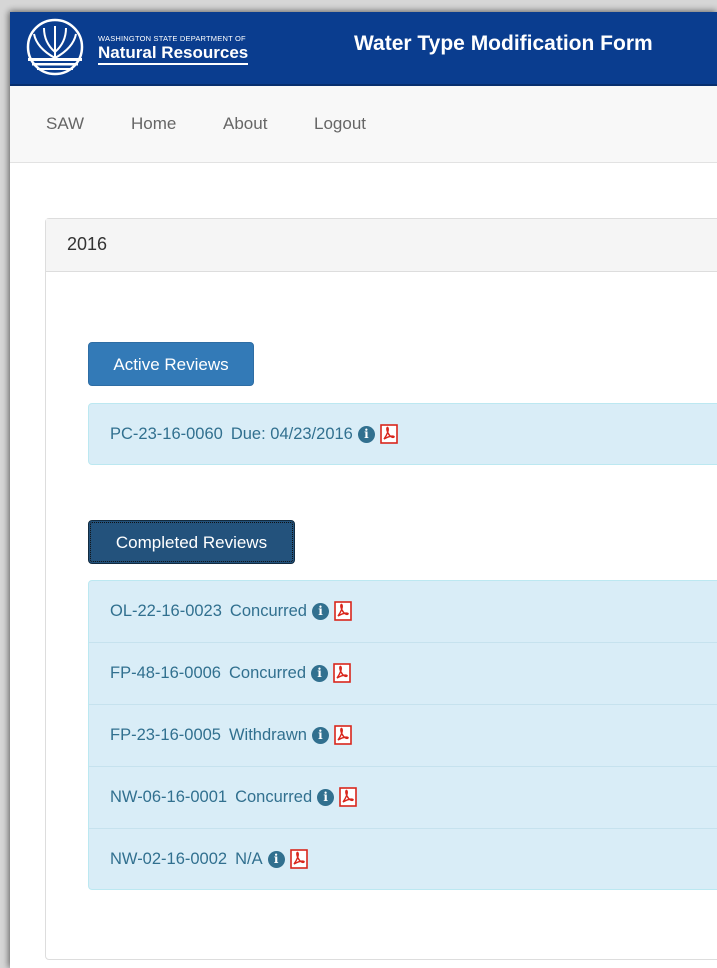 The height and width of the screenshot is (968, 717). I want to click on review-link: NW-06-16-0001, so click(168, 797).